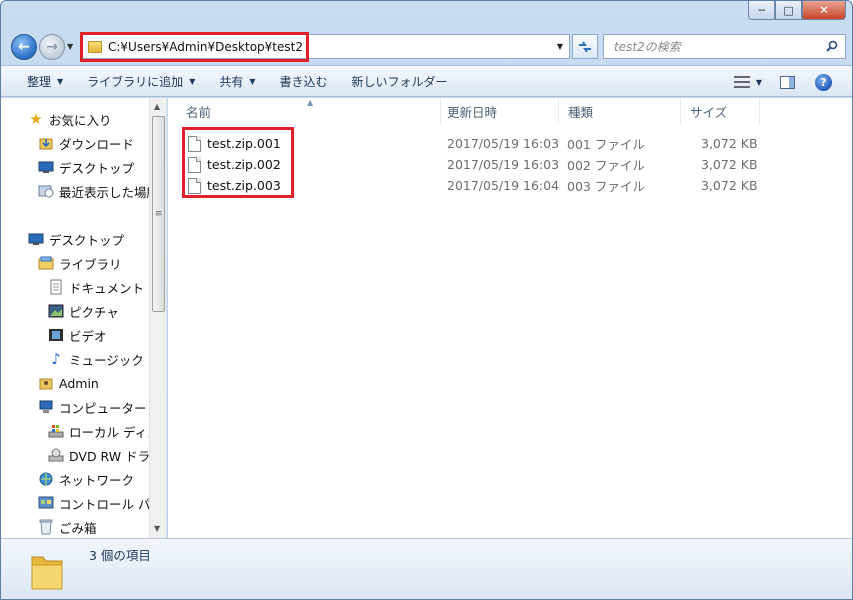 This screenshot has width=853, height=600. What do you see at coordinates (157, 528) in the screenshot?
I see `scroll-down-icon: ▼` at bounding box center [157, 528].